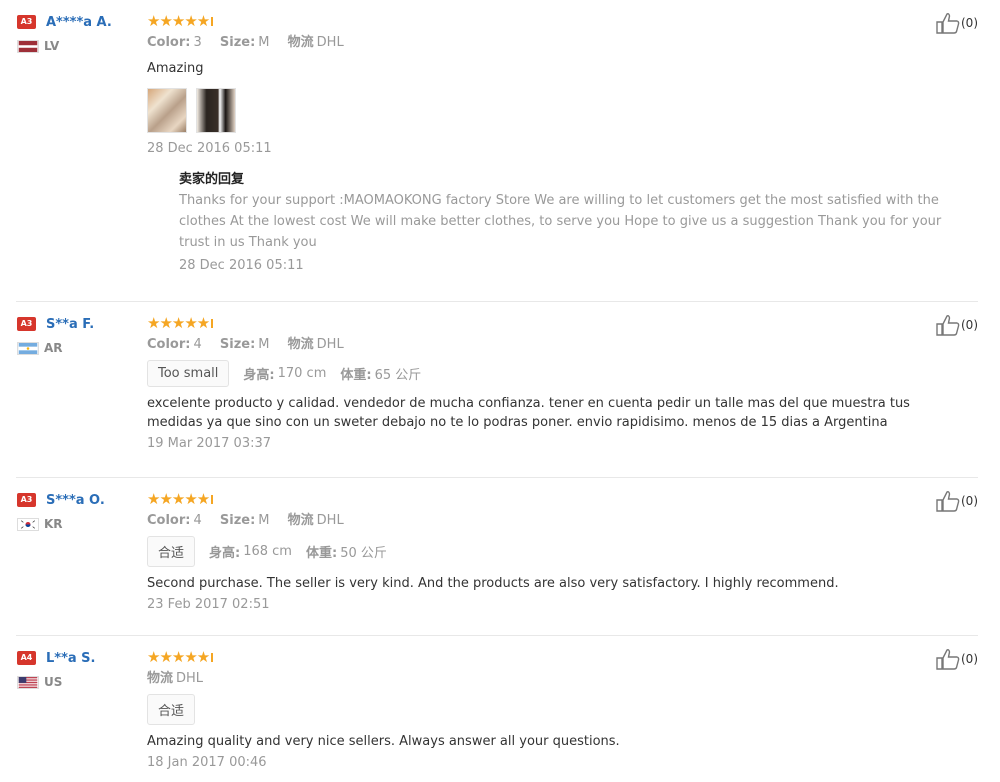 This screenshot has height=782, width=1000. What do you see at coordinates (207, 762) in the screenshot?
I see `review-date: 18 Jan 2017 00:46` at bounding box center [207, 762].